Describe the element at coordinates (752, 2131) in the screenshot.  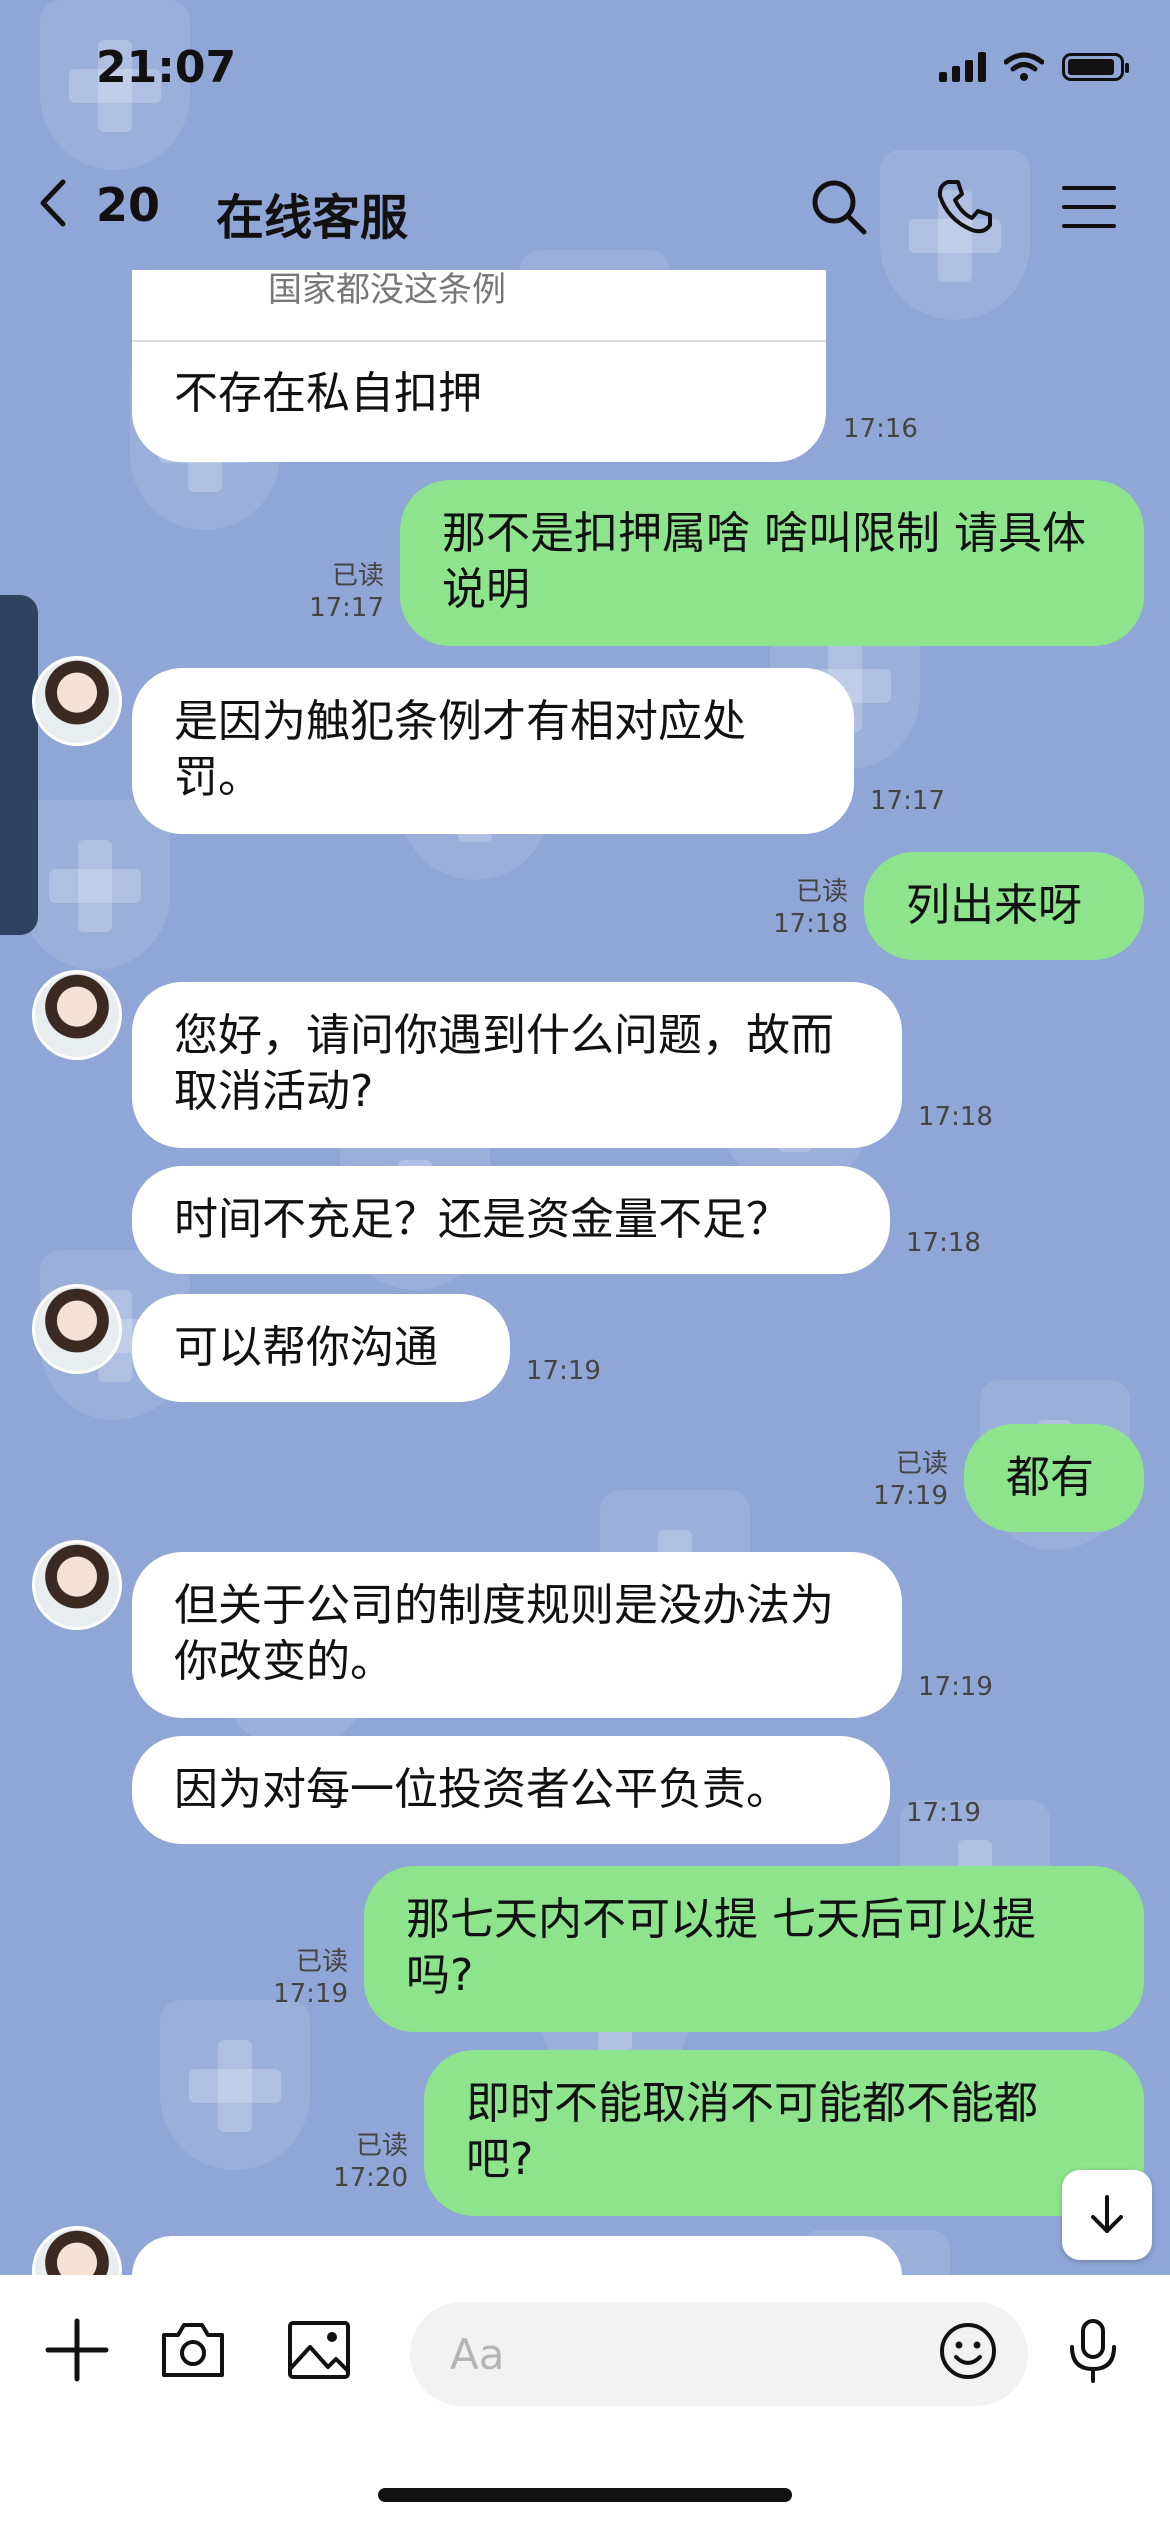
I see `message-text: 即时不能取消不可能都不能都吧?` at that location.